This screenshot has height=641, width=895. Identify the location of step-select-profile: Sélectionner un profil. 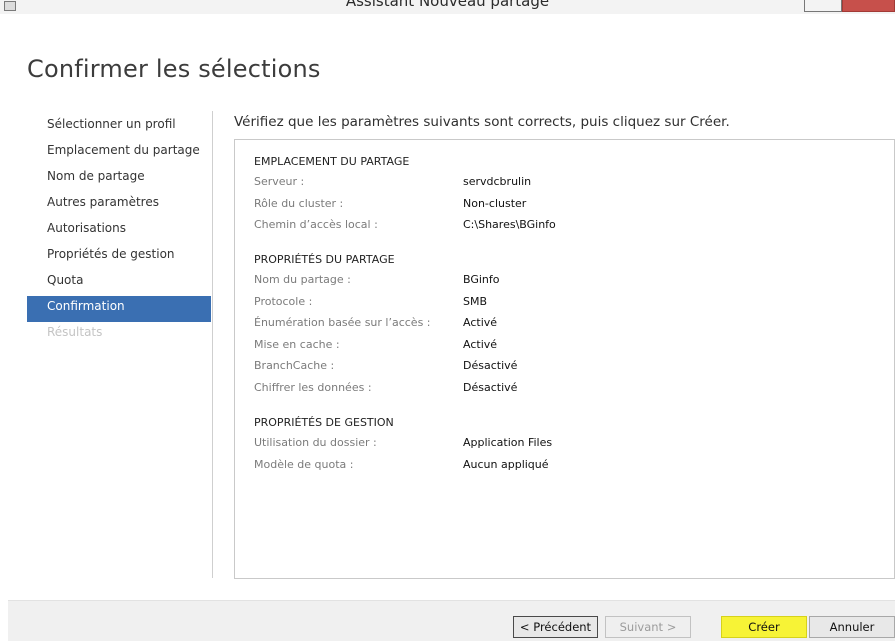
(119, 127).